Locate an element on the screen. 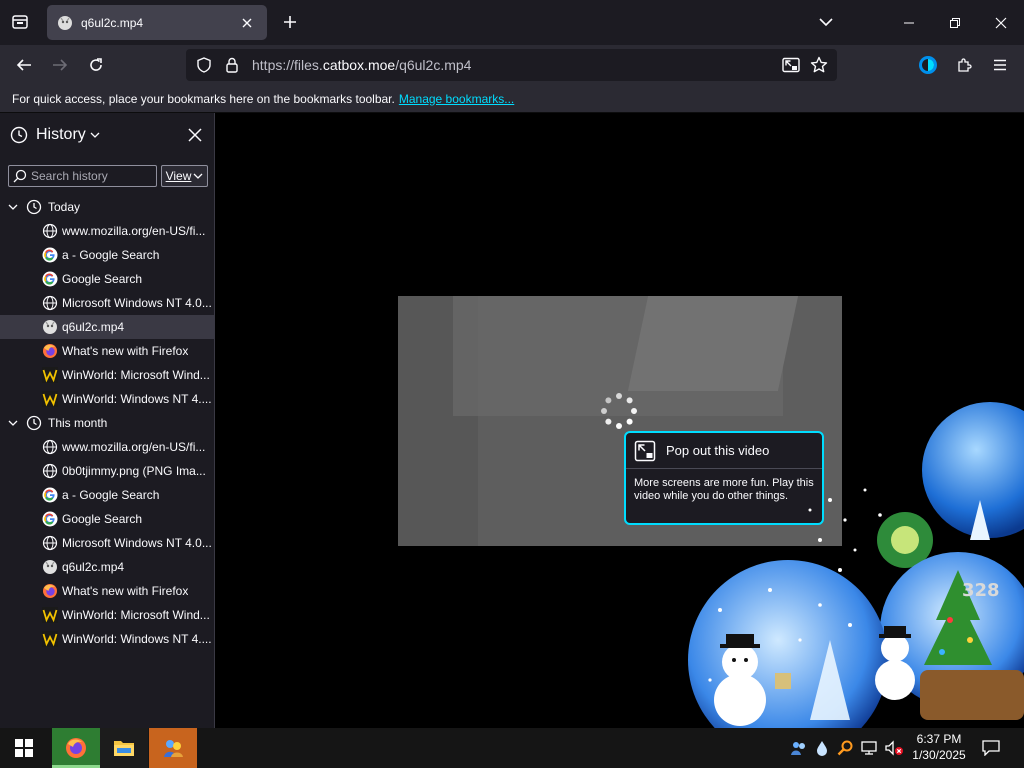  puzzle-icon is located at coordinates (965, 65).